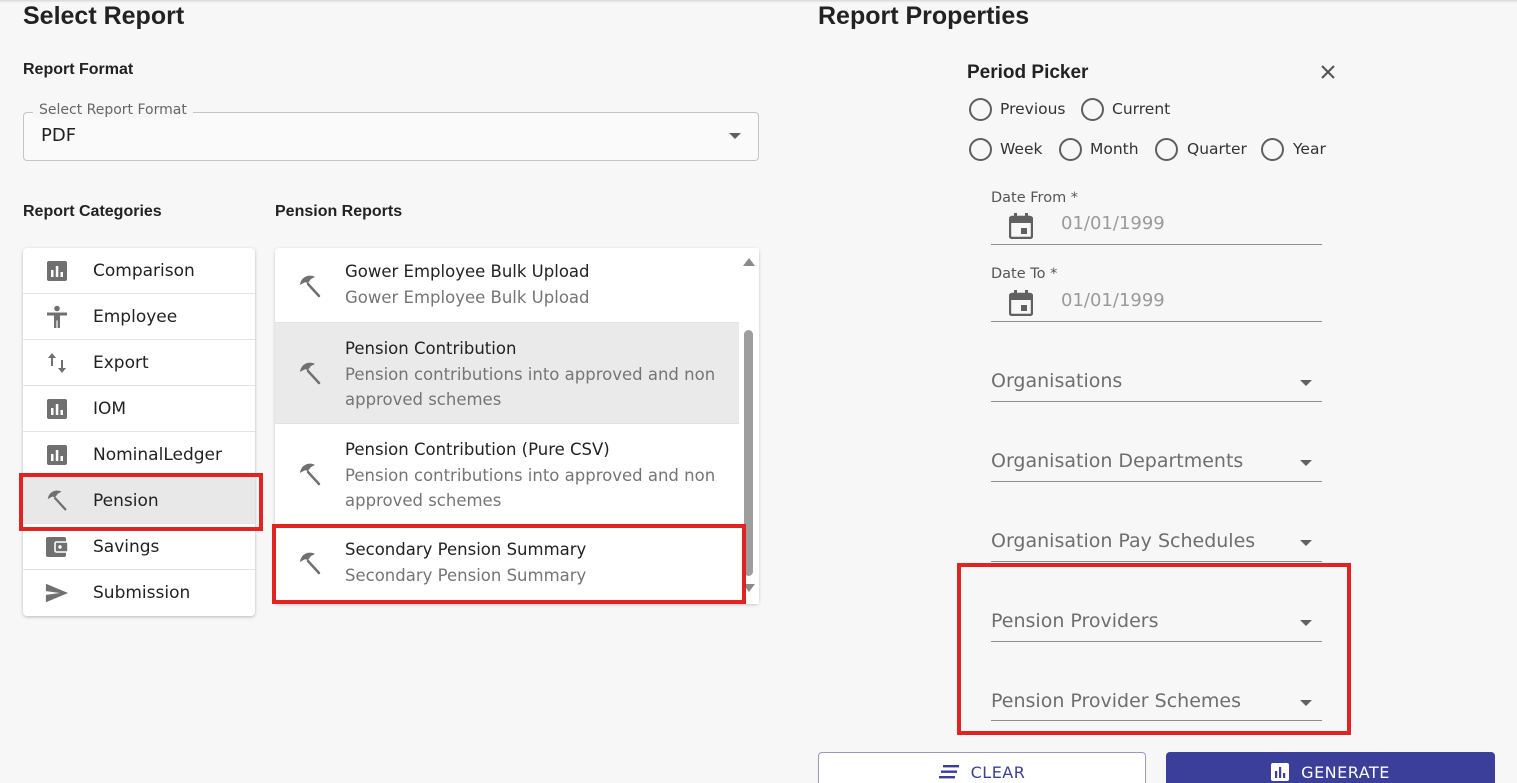 This screenshot has height=783, width=1517. I want to click on radio-quarter, so click(1166, 149).